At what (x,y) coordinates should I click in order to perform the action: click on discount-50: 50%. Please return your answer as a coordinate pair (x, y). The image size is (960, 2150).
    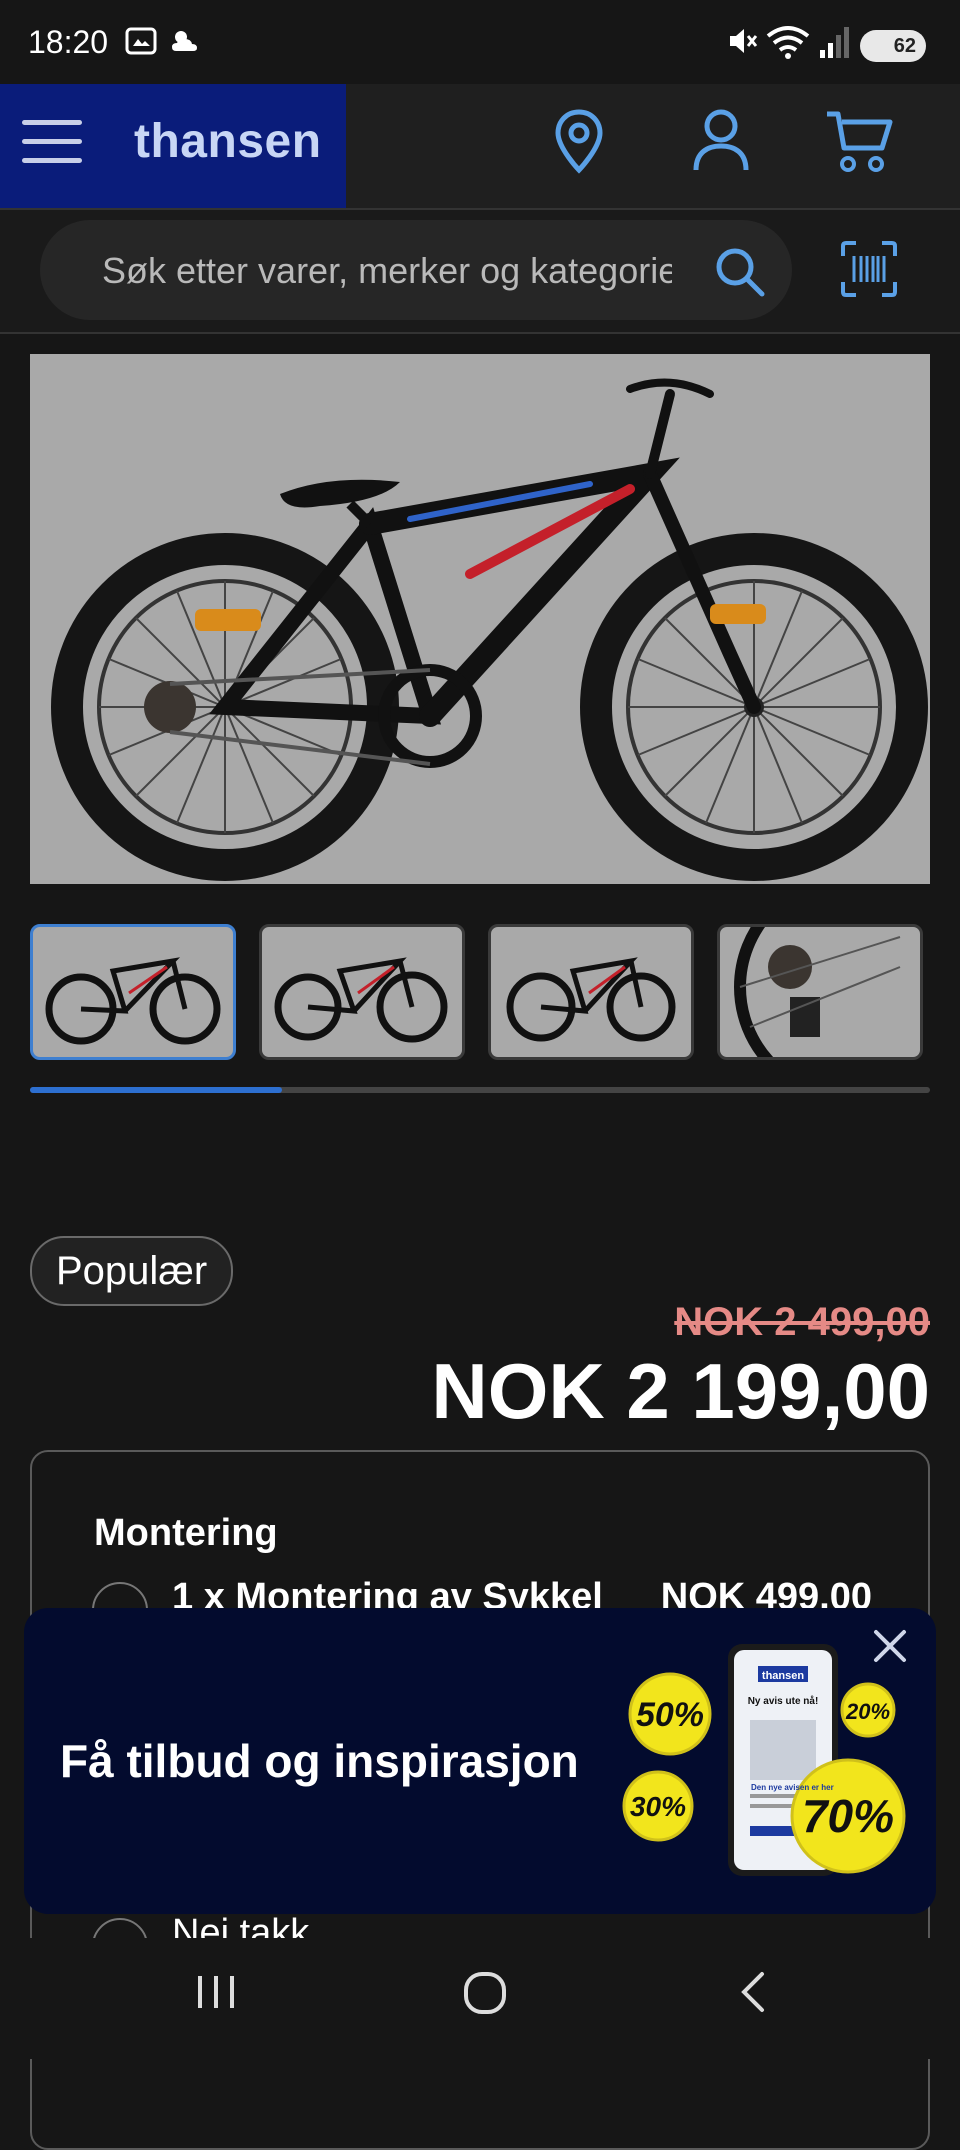
    Looking at the image, I should click on (670, 1715).